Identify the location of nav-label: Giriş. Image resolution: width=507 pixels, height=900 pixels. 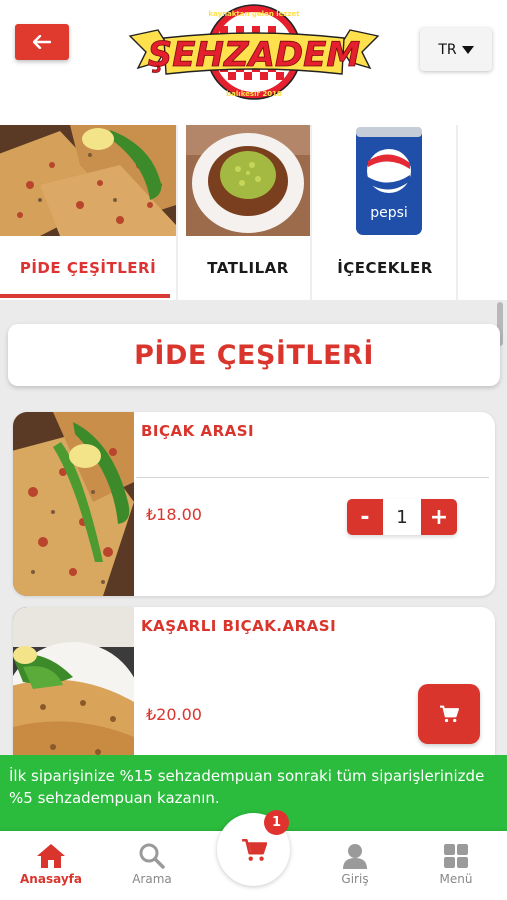
(355, 879).